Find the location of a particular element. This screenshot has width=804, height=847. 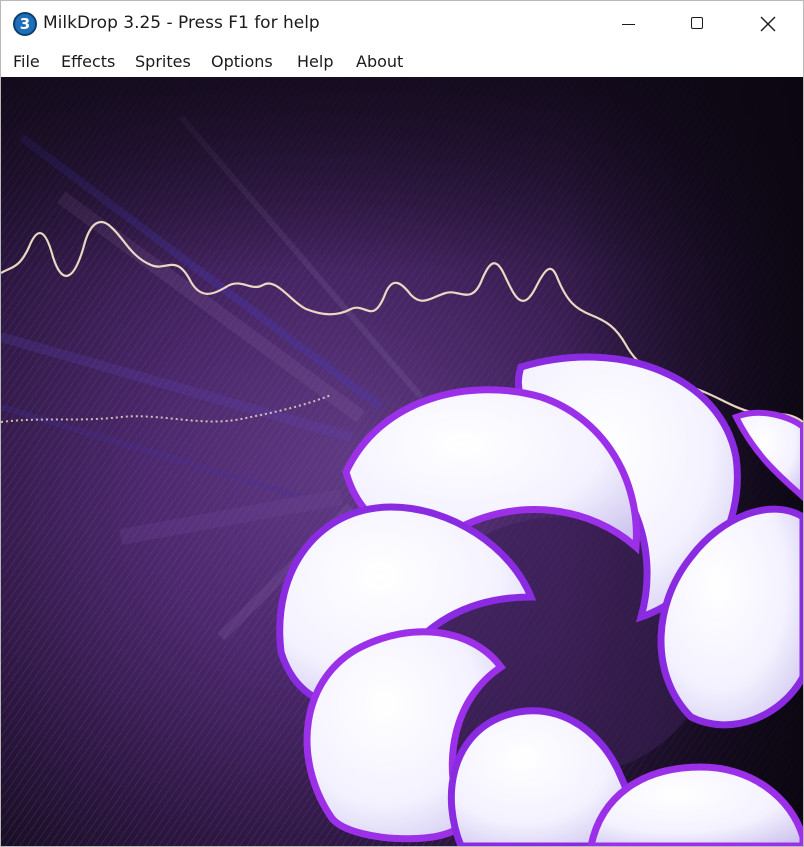

menu-help: Help is located at coordinates (315, 61).